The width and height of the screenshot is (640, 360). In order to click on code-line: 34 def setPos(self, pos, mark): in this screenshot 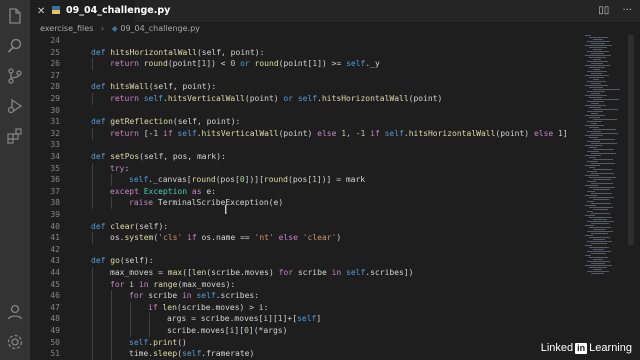, I will do `click(307, 157)`.